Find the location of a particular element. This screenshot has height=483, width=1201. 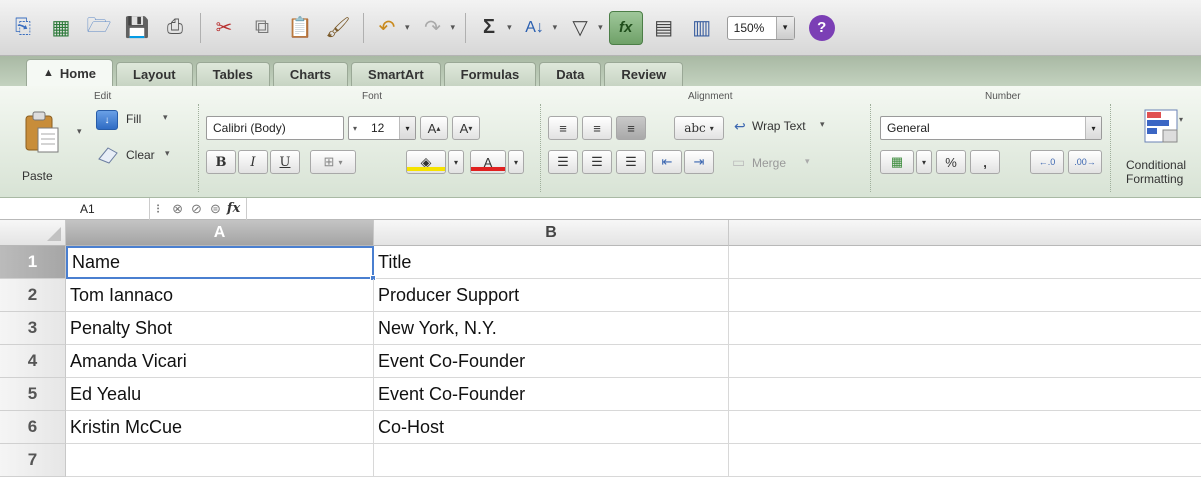

wrap-text-icon: ↩ is located at coordinates (740, 126).